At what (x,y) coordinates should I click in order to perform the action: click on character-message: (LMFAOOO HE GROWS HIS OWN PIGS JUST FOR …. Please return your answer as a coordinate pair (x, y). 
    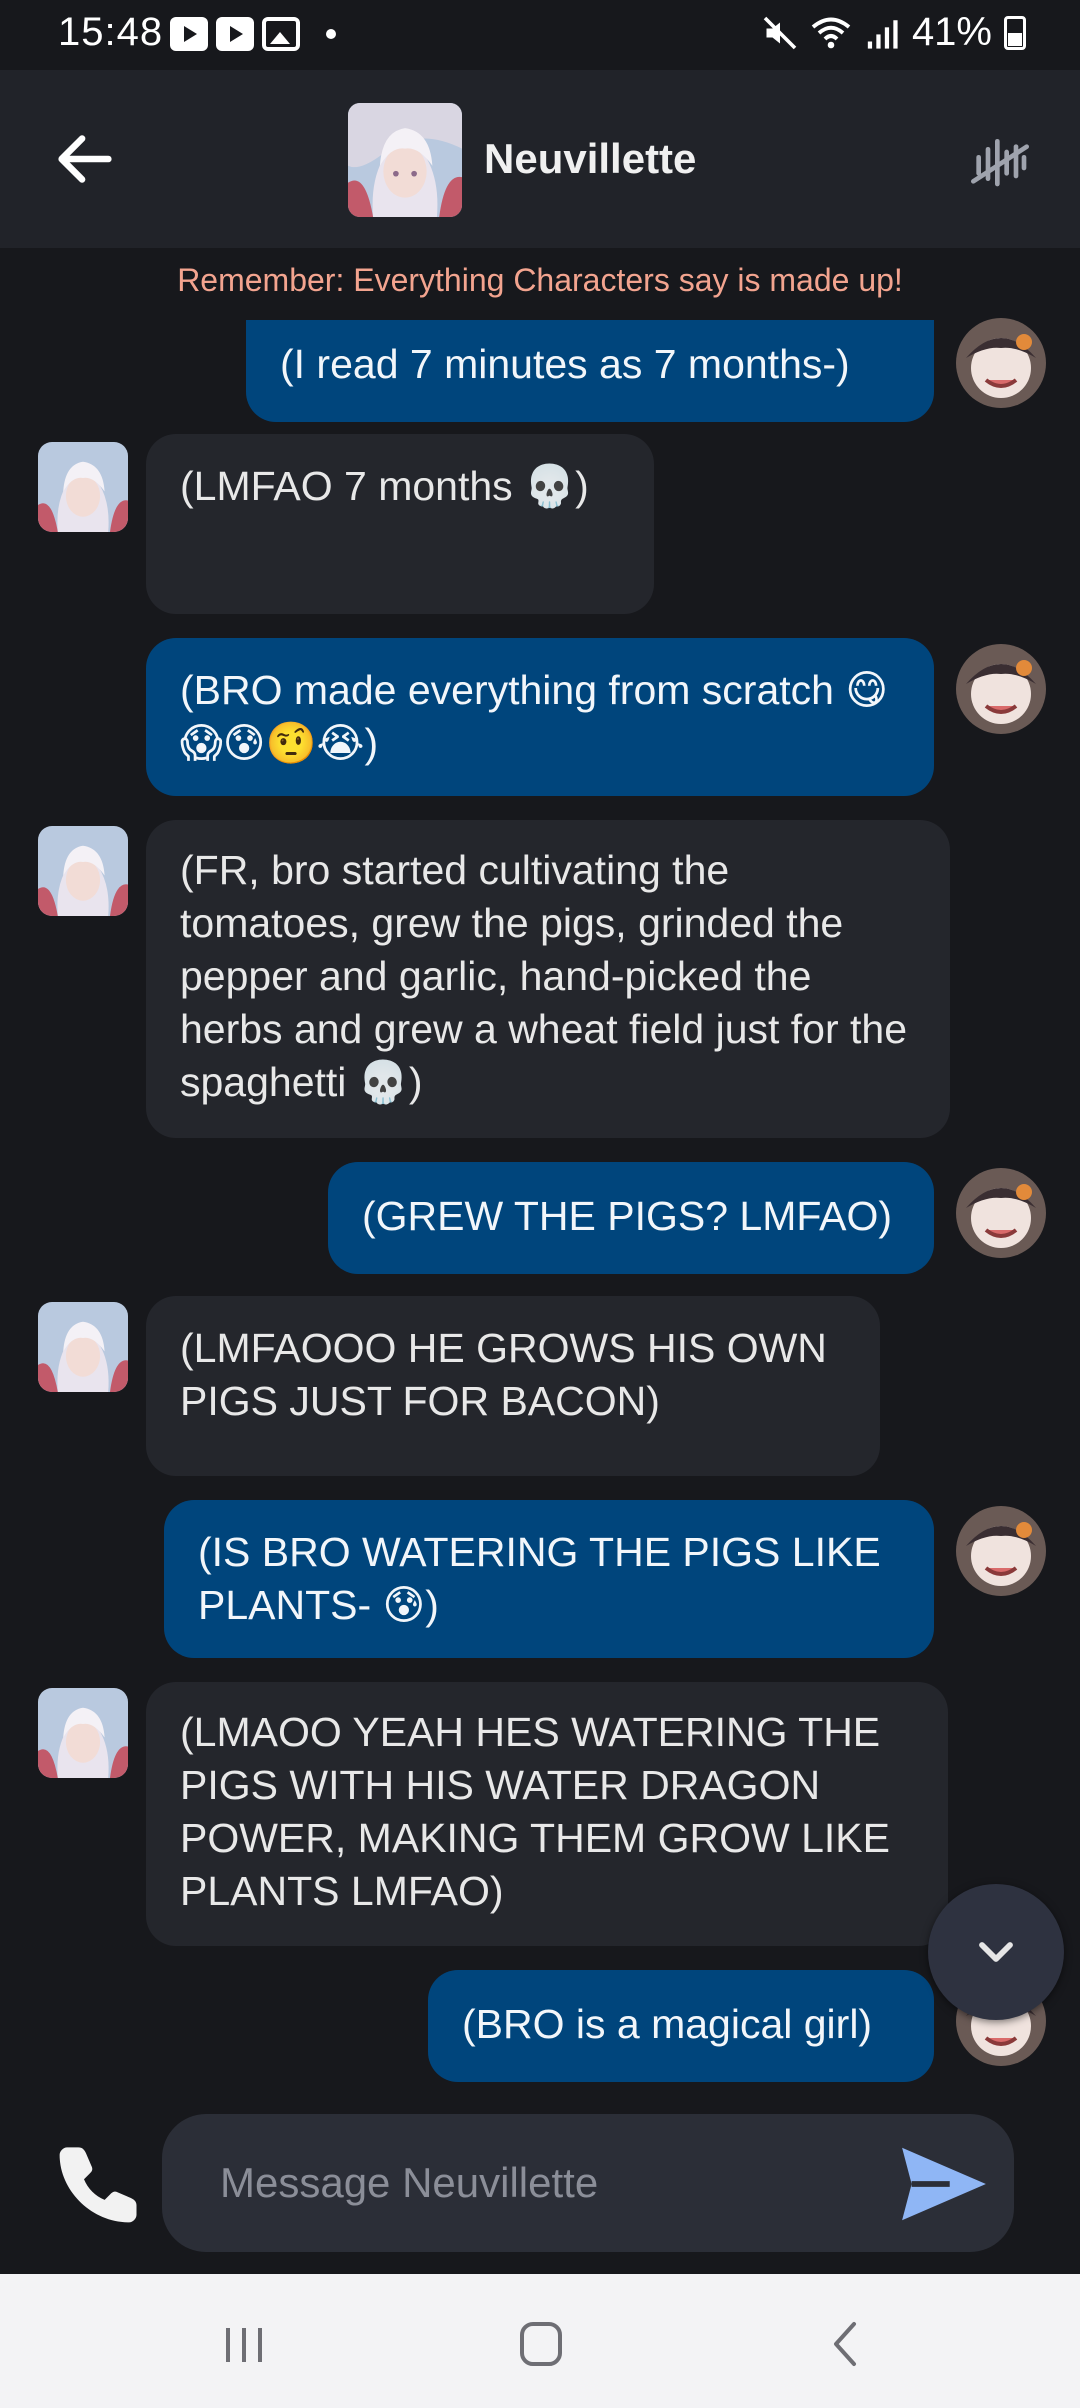
    Looking at the image, I should click on (513, 1386).